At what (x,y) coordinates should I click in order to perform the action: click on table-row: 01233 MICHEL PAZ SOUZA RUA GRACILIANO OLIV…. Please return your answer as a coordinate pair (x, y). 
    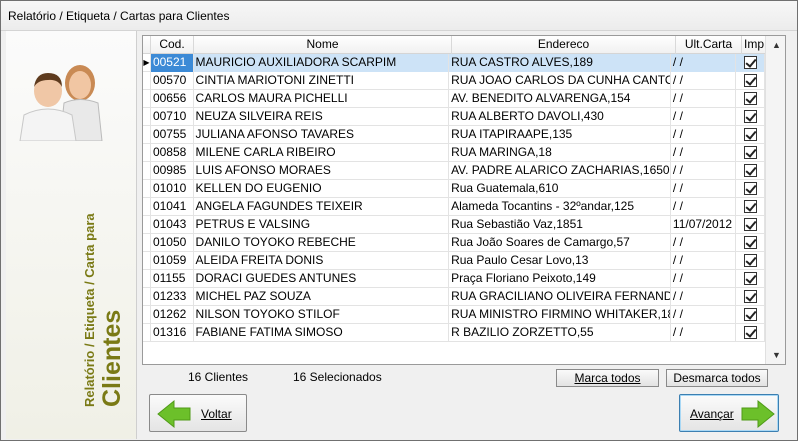
    Looking at the image, I should click on (454, 297).